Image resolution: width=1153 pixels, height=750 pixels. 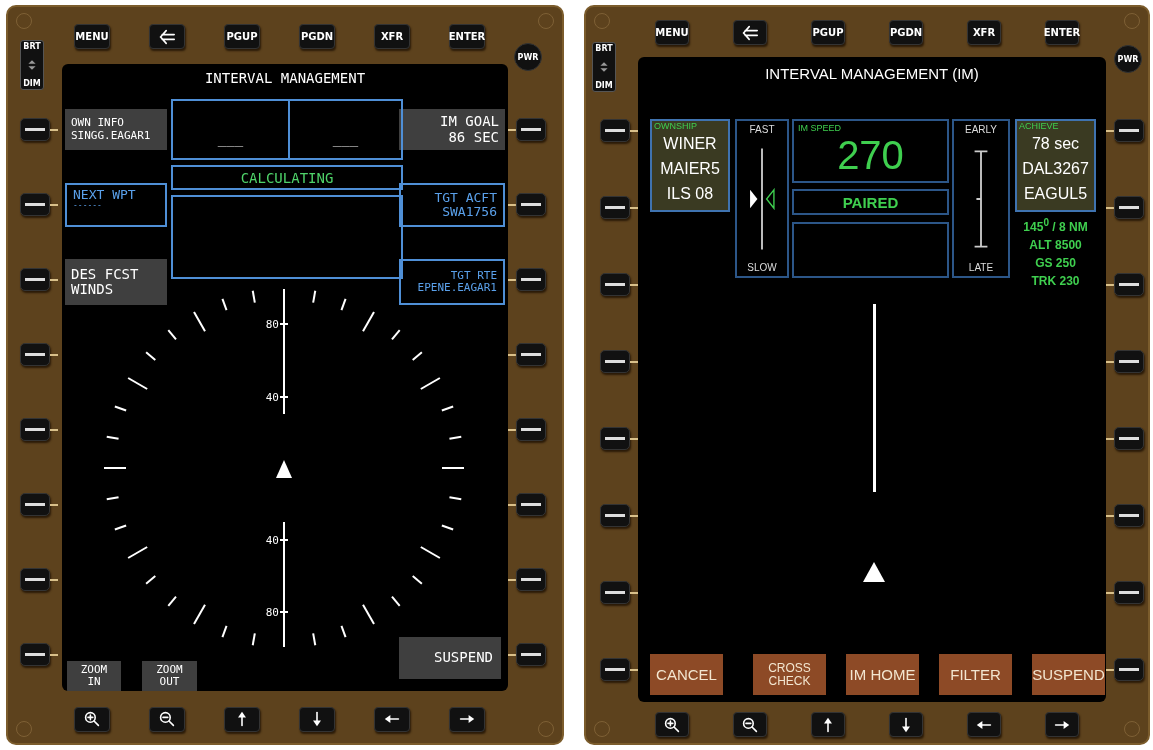 I want to click on label-value: 86 SEC, so click(x=473, y=137).